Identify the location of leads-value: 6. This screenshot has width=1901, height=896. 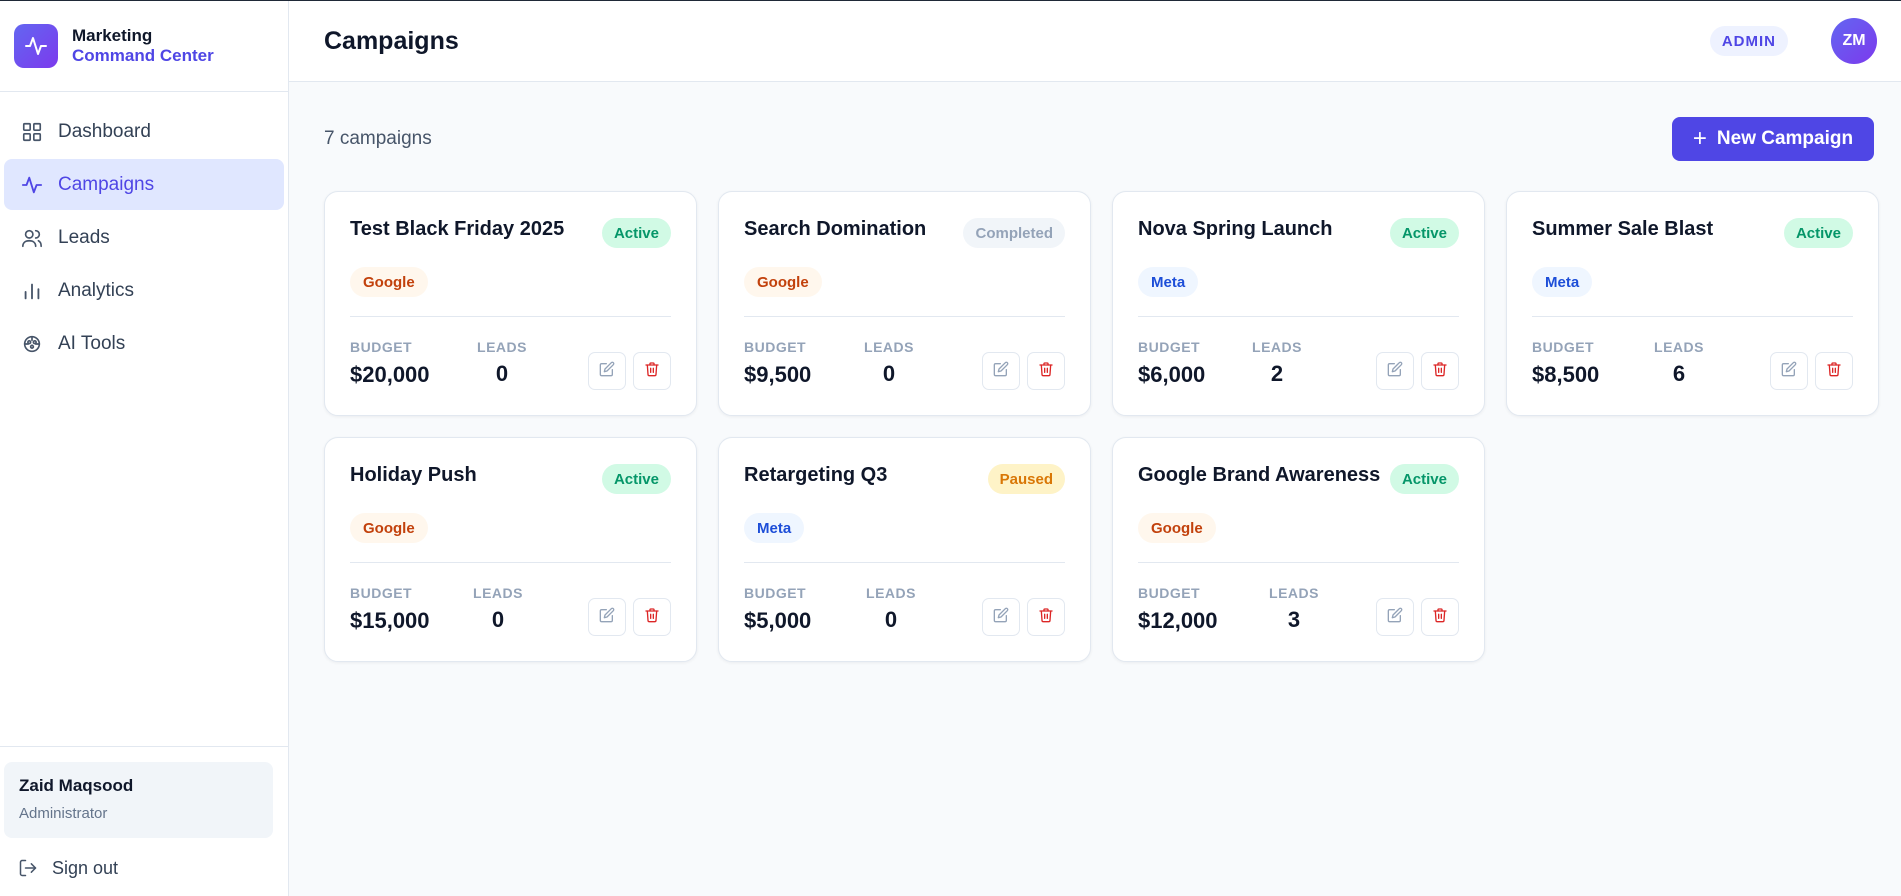
(1679, 373).